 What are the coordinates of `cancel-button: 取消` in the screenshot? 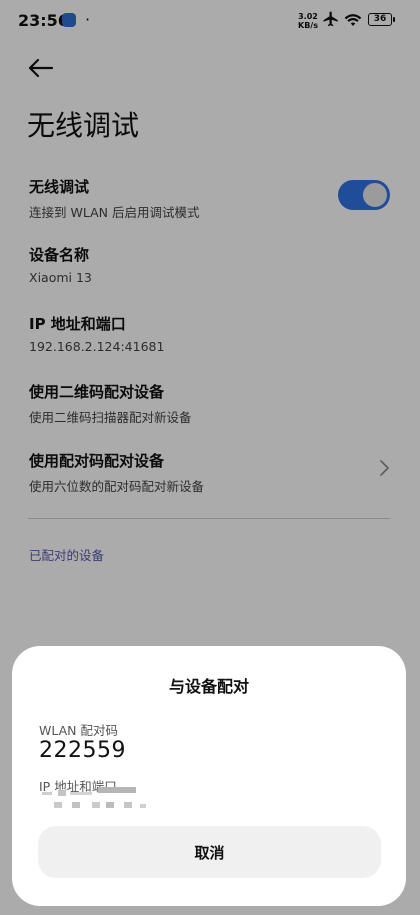 It's located at (209, 852).